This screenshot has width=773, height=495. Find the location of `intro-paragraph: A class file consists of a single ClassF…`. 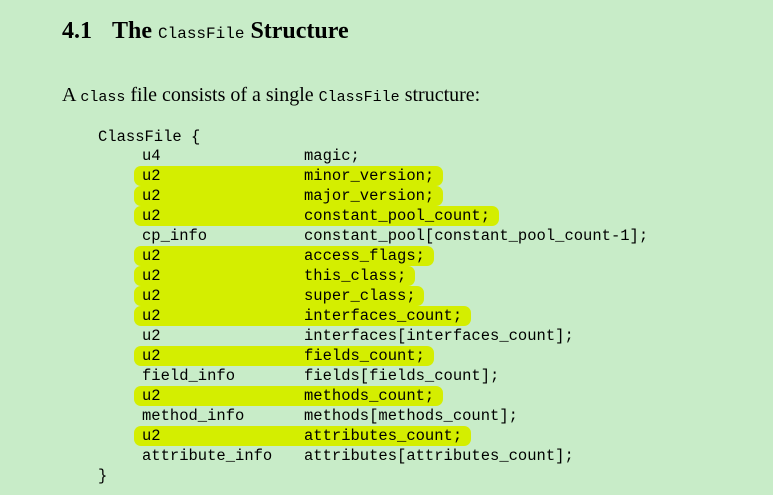

intro-paragraph: A class file consists of a single ClassF… is located at coordinates (271, 96).